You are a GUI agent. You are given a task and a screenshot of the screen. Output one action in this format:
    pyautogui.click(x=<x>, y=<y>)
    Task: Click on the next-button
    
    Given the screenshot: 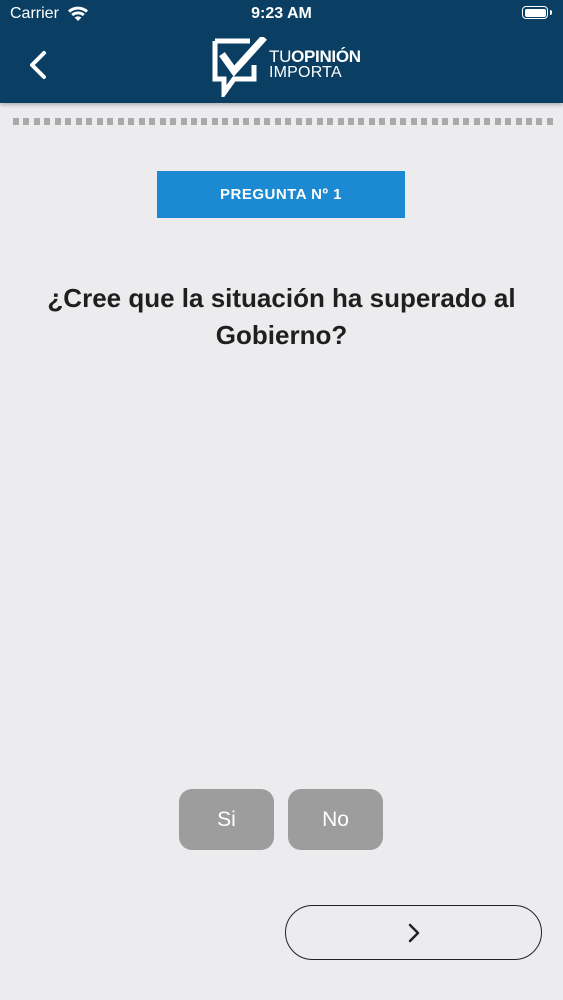 What is the action you would take?
    pyautogui.click(x=413, y=932)
    